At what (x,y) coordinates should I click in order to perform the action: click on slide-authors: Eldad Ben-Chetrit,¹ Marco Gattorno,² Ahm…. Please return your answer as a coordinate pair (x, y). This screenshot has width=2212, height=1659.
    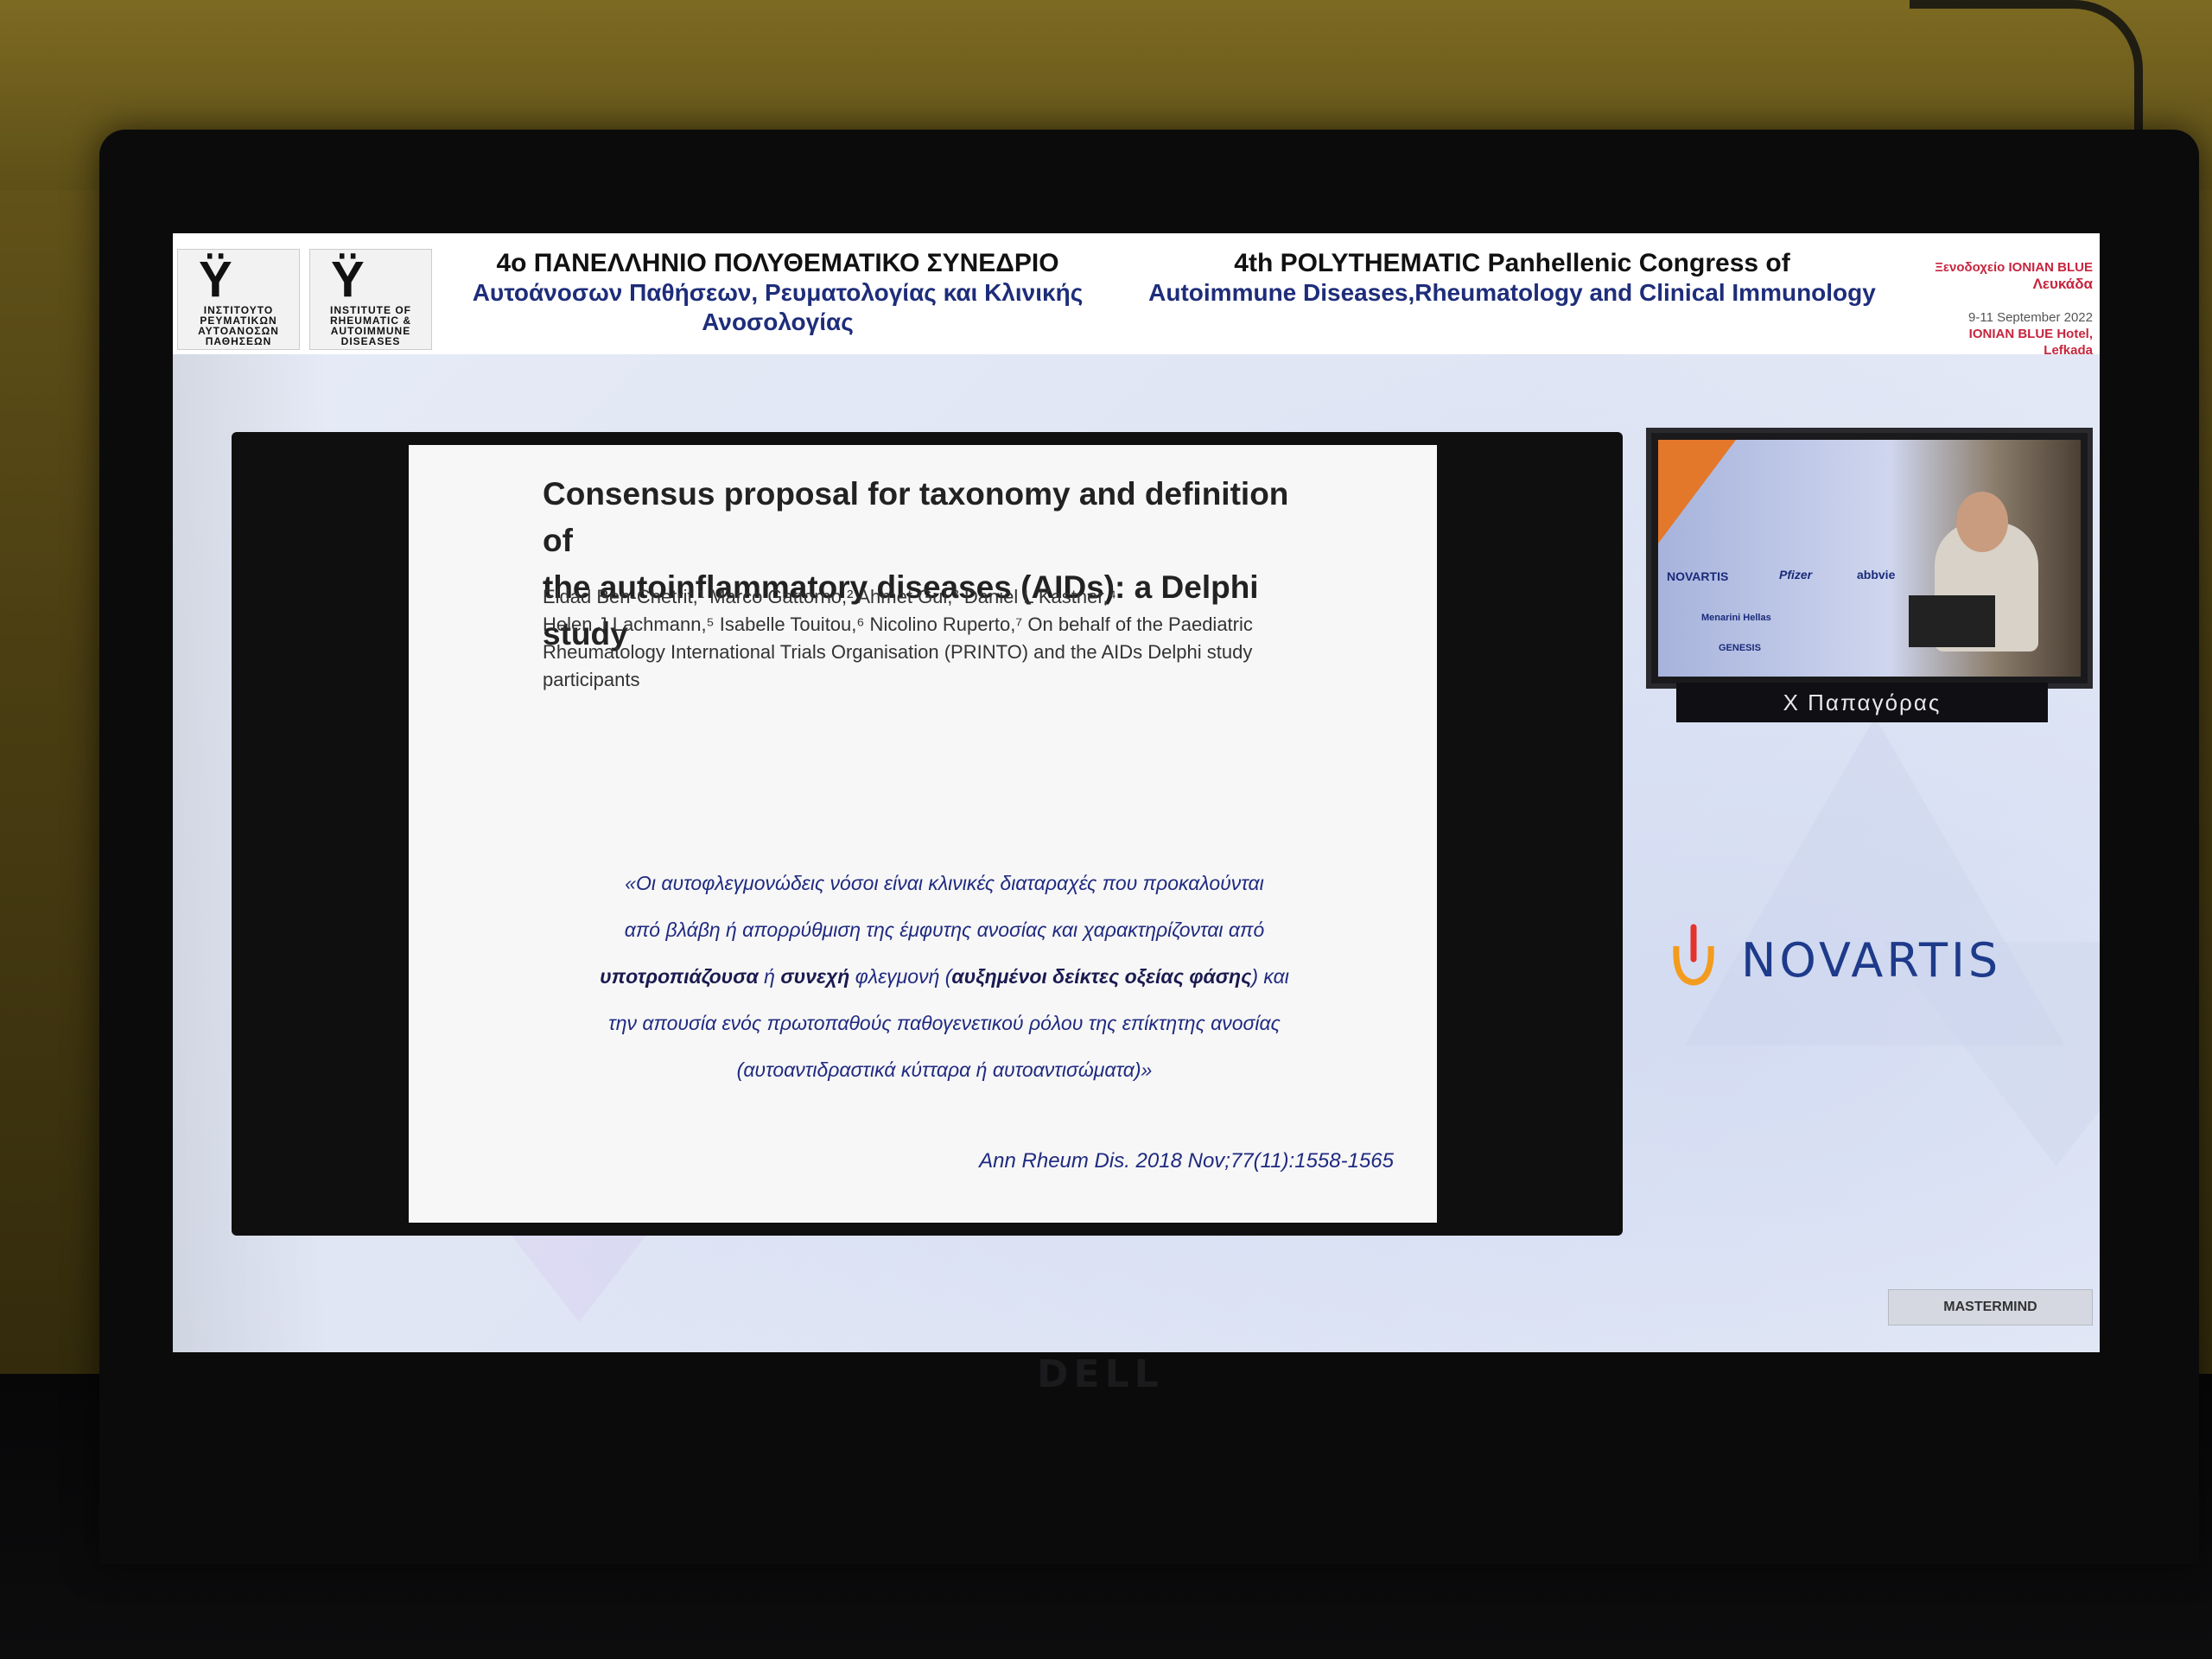
    Looking at the image, I should click on (898, 638).